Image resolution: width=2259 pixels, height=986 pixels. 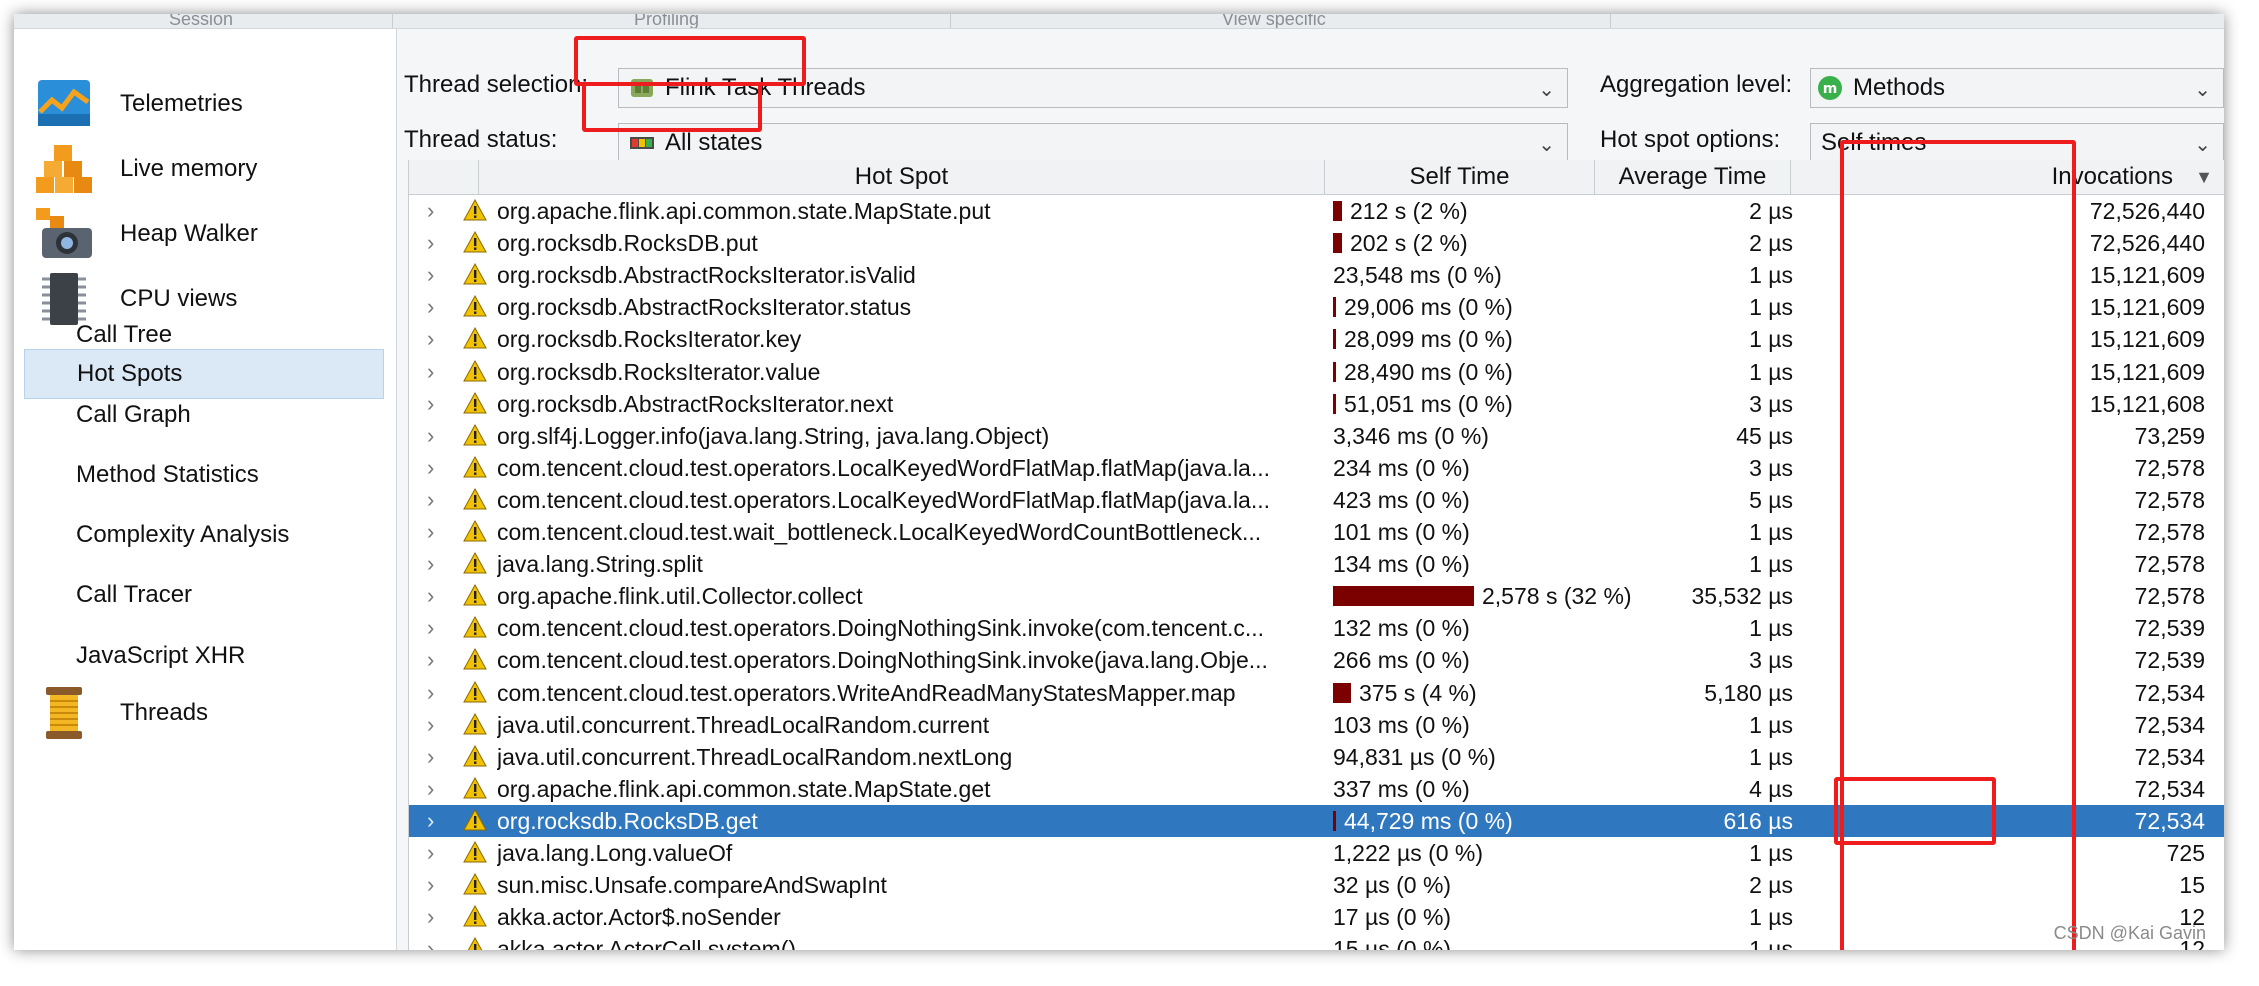 I want to click on sidebar-item-complexity-analysis: Complexity Analysis, so click(x=204, y=535).